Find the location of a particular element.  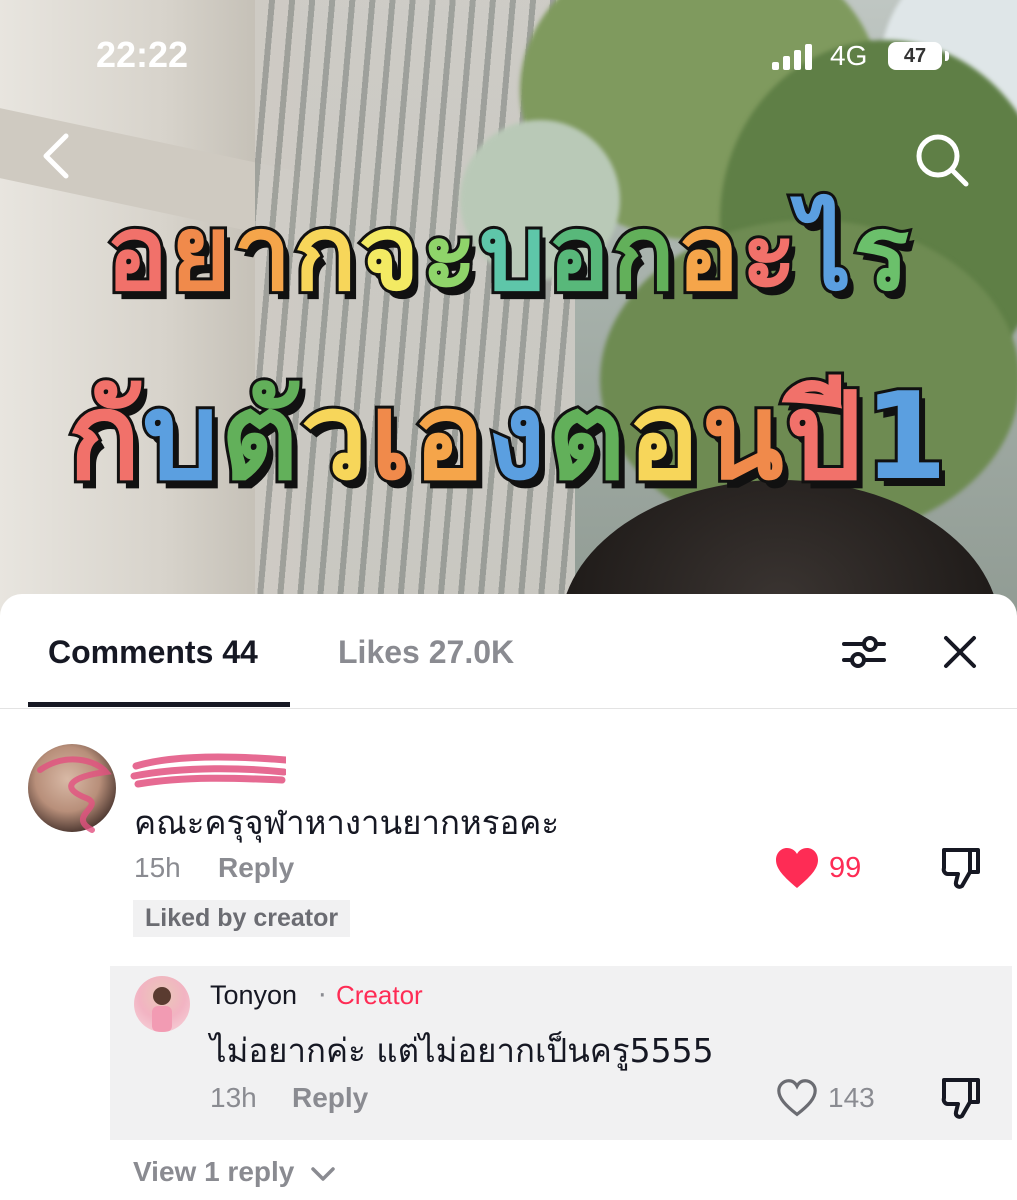

caption-char: ปี is located at coordinates (824, 437).